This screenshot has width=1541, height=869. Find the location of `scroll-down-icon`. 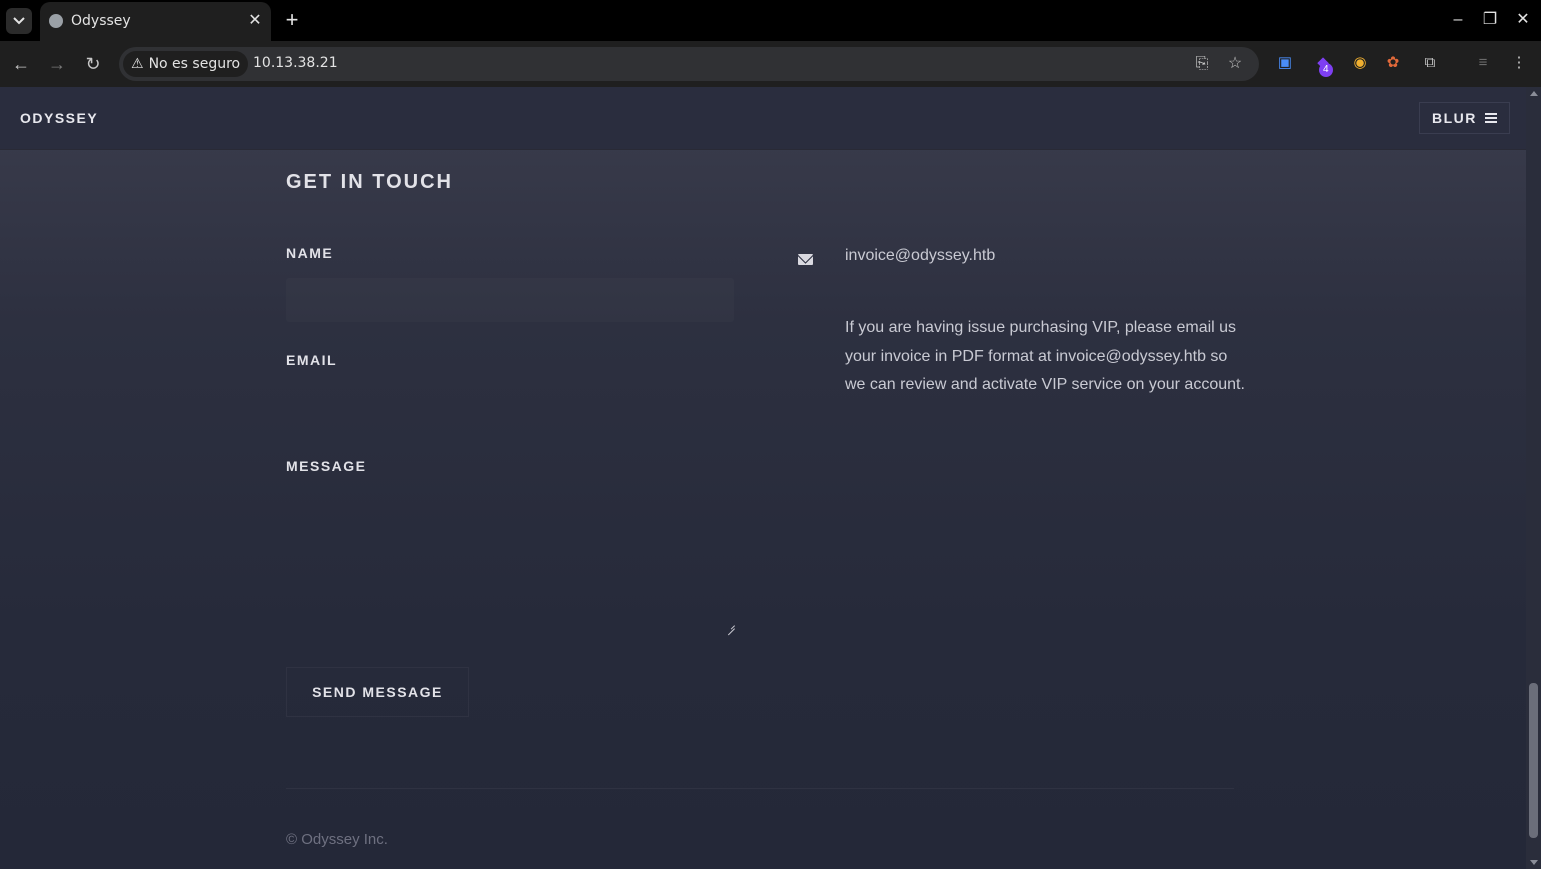

scroll-down-icon is located at coordinates (1534, 862).